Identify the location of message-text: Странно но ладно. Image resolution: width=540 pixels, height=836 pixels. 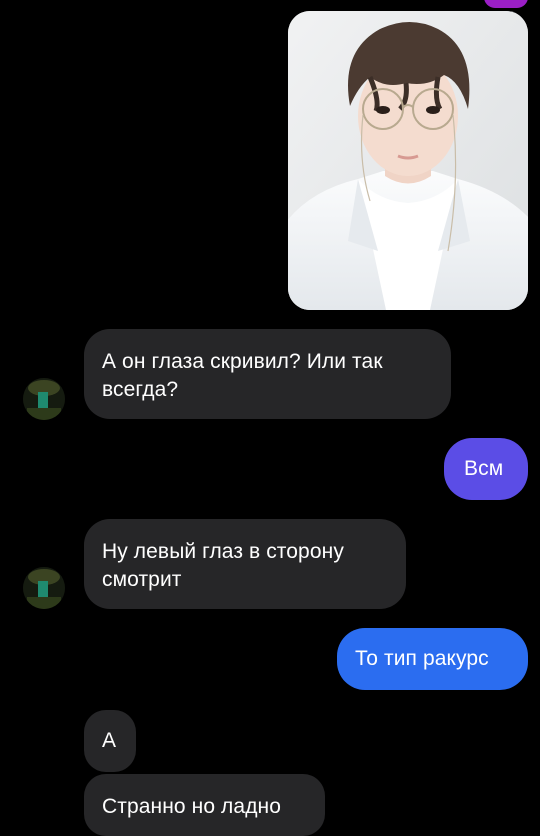
(192, 806).